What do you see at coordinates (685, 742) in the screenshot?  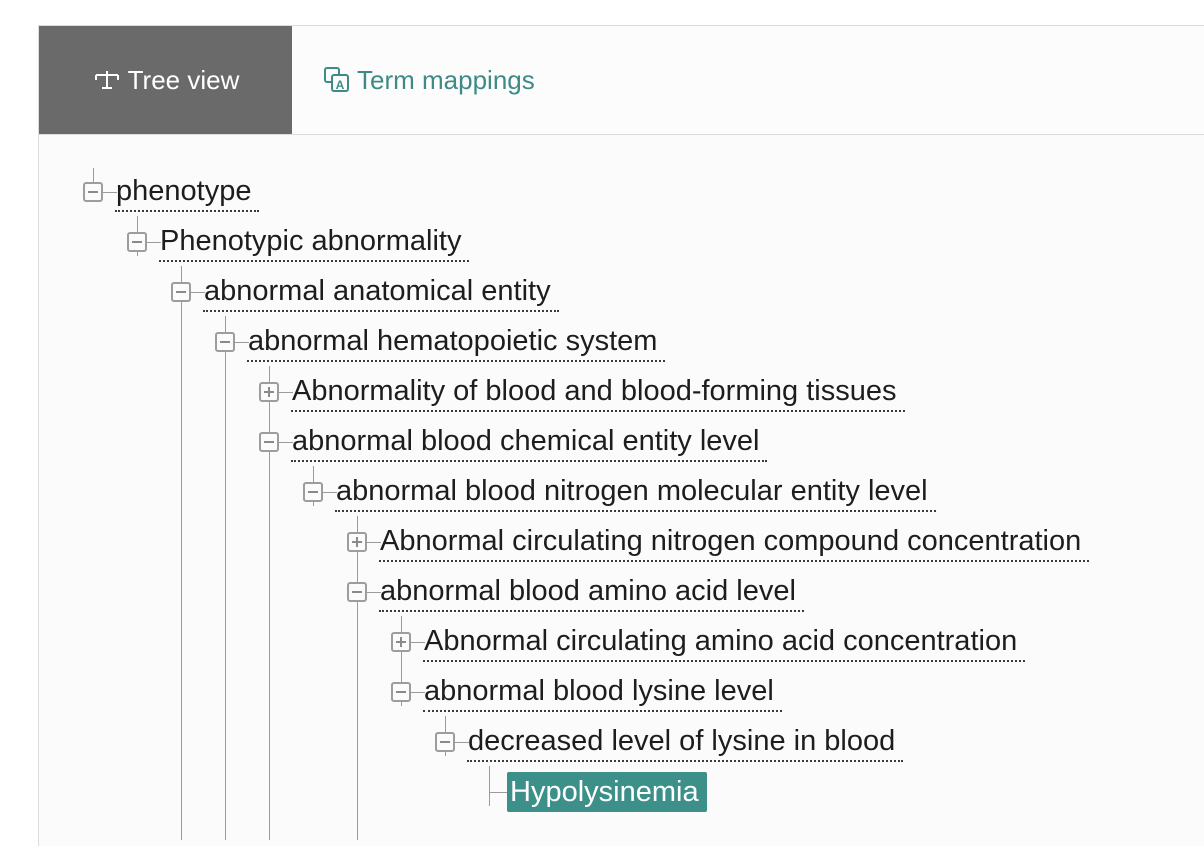 I see `tree-node-label: decreased level of lysine in blood` at bounding box center [685, 742].